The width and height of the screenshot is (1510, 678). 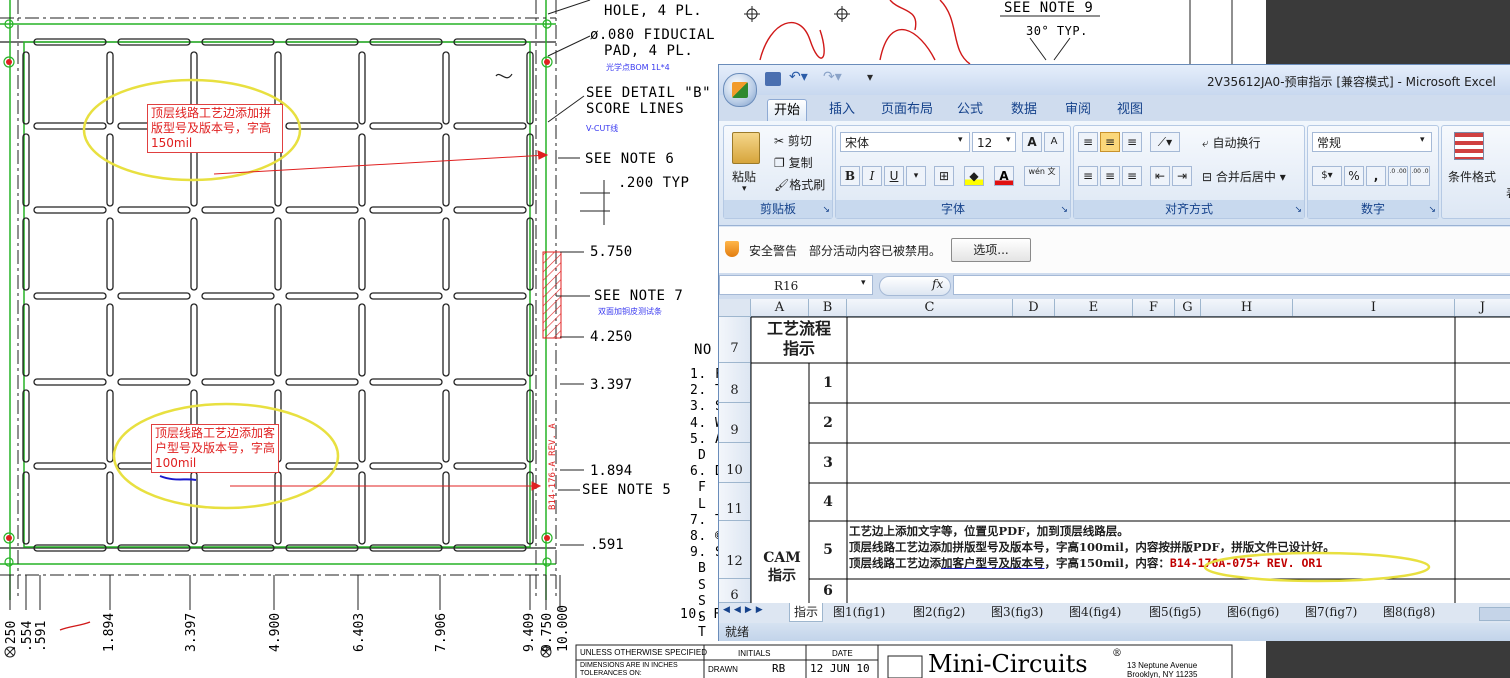 I want to click on tab-data: 数据, so click(x=1024, y=110).